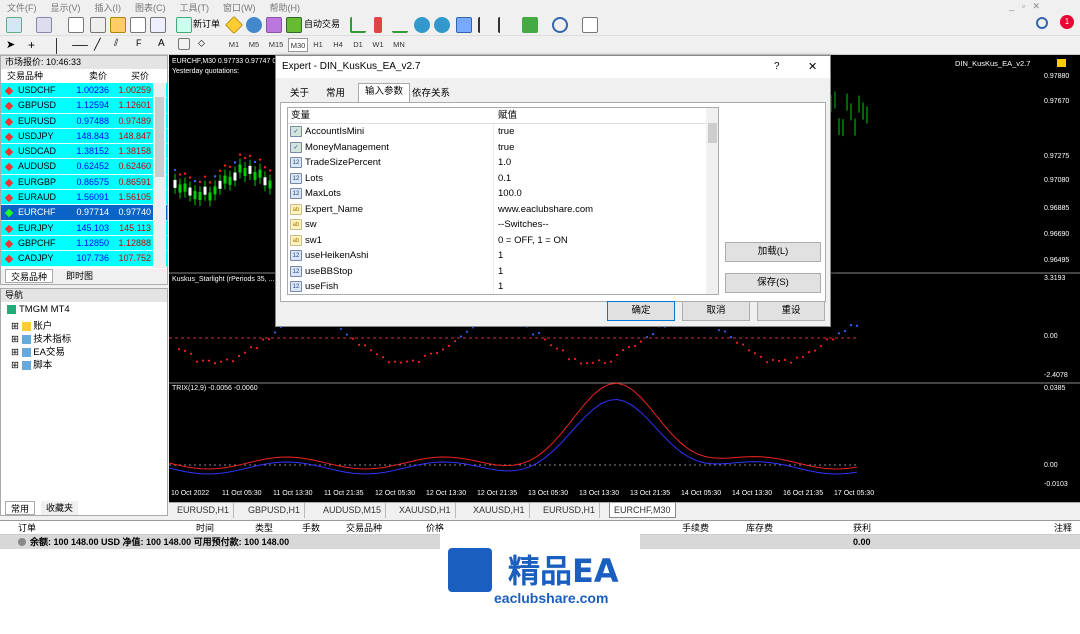 This screenshot has width=1080, height=634. Describe the element at coordinates (118, 25) in the screenshot. I see `navigator-icon` at that location.